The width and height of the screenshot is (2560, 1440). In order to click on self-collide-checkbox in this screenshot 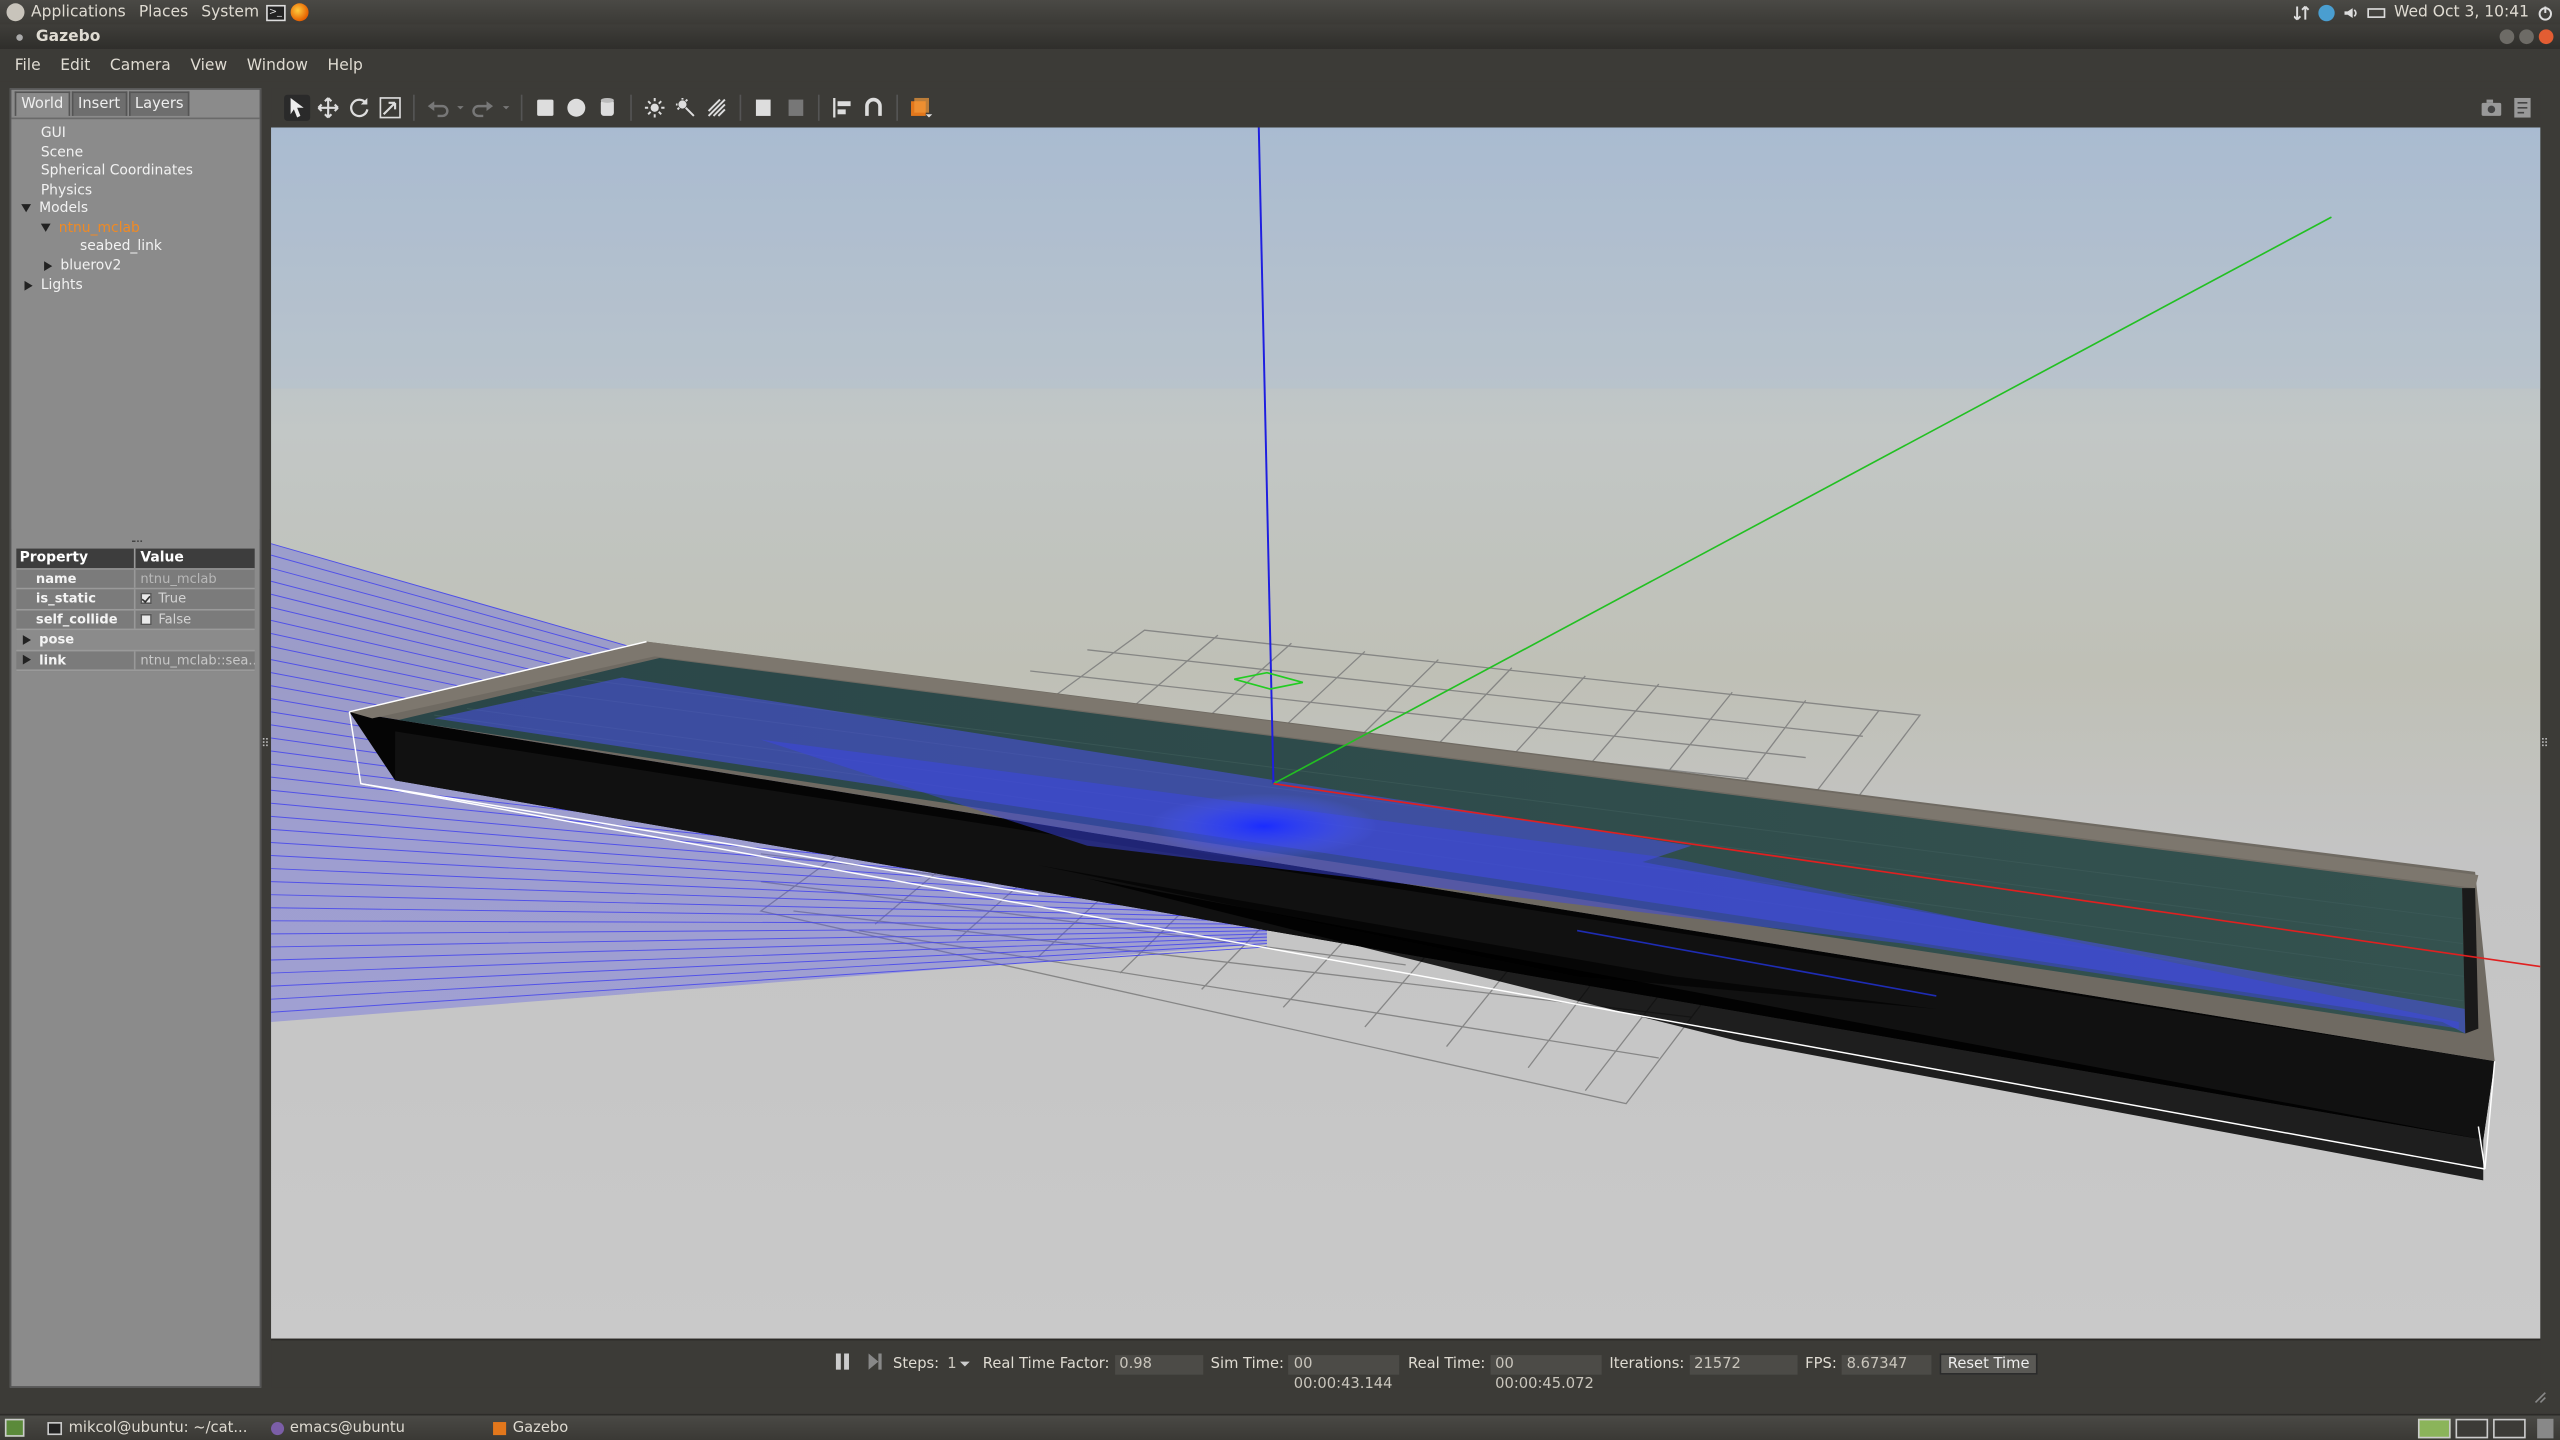, I will do `click(146, 619)`.